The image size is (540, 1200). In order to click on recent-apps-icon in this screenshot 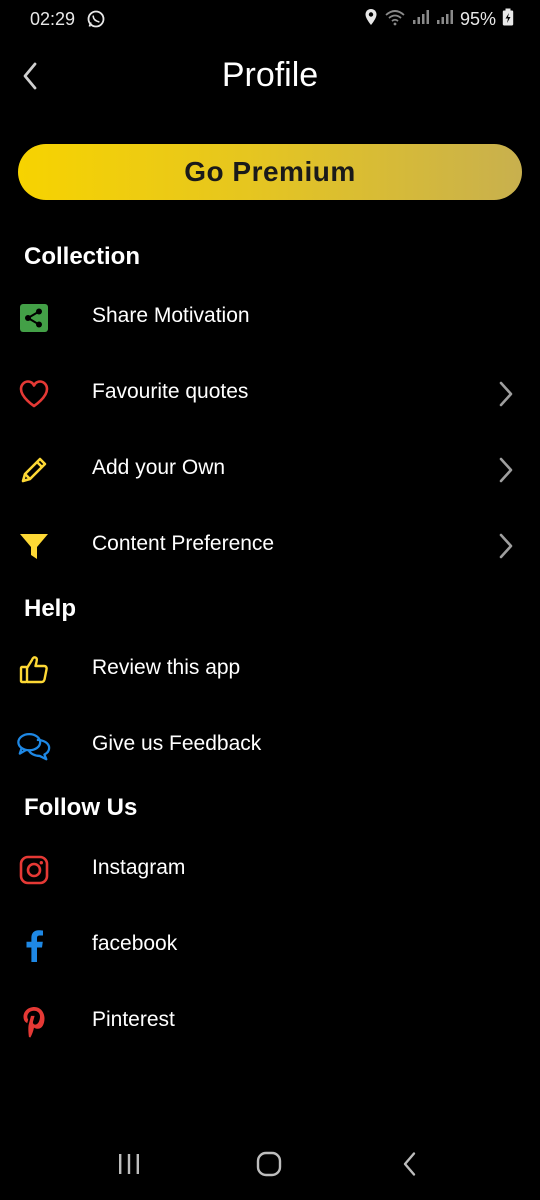, I will do `click(129, 1166)`.